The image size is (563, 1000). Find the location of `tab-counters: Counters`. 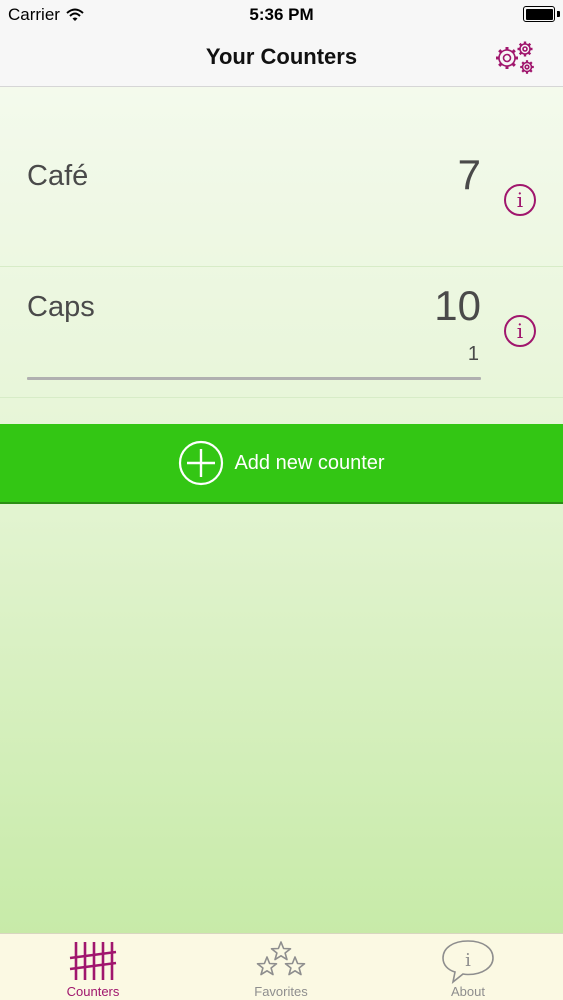

tab-counters: Counters is located at coordinates (93, 967).